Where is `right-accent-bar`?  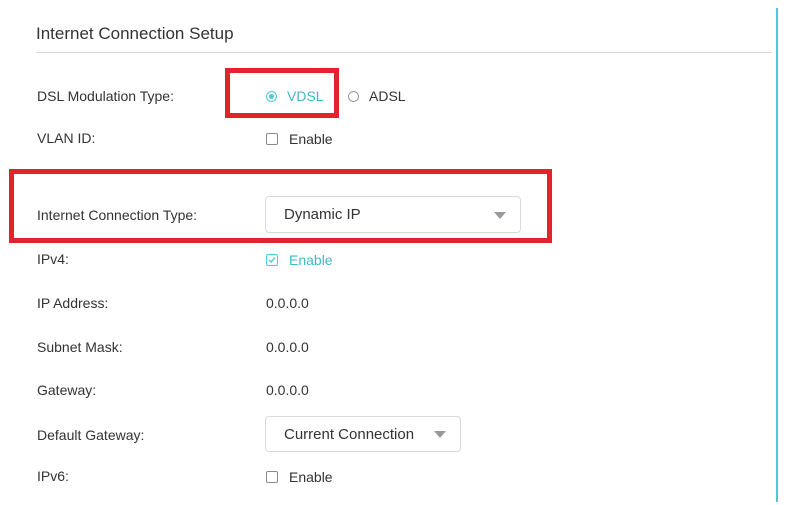 right-accent-bar is located at coordinates (777, 255).